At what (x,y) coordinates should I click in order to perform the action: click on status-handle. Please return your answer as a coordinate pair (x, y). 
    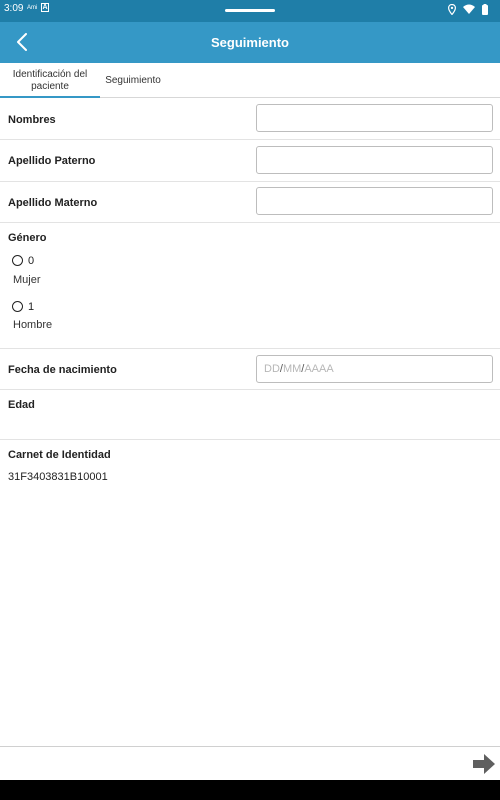
    Looking at the image, I should click on (250, 10).